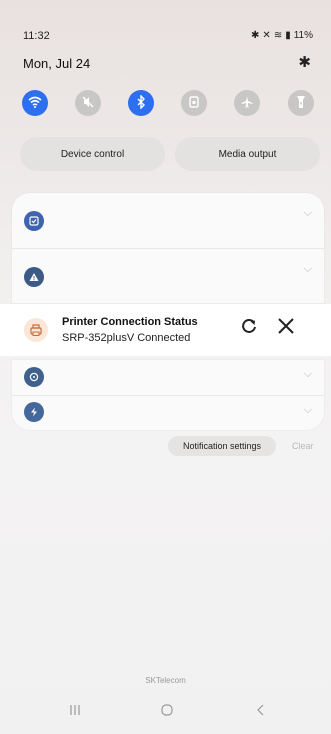 Image resolution: width=331 pixels, height=734 pixels. What do you see at coordinates (165, 680) in the screenshot?
I see `carrier-label: SKTelecom` at bounding box center [165, 680].